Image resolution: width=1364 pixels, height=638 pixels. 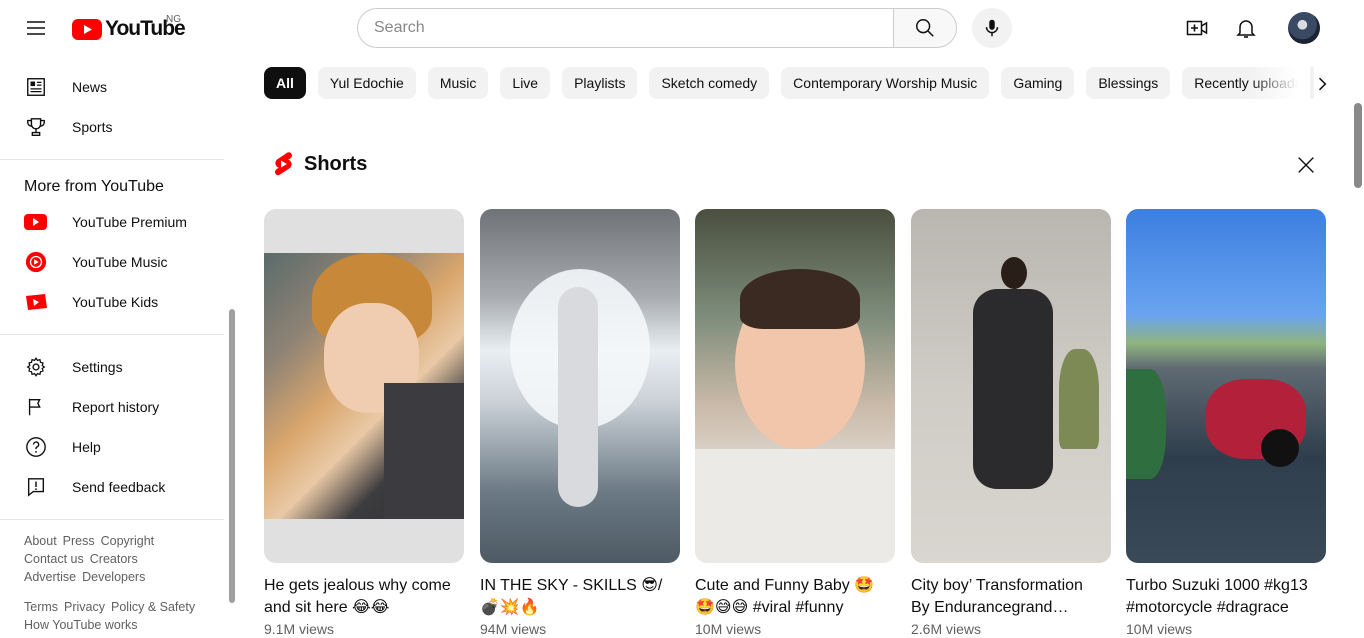 I want to click on sidebar-item-sports: Sports, so click(x=120, y=127).